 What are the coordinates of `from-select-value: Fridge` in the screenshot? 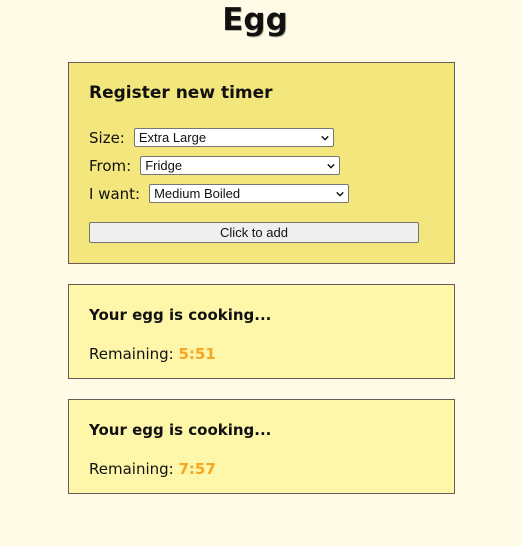 It's located at (164, 165).